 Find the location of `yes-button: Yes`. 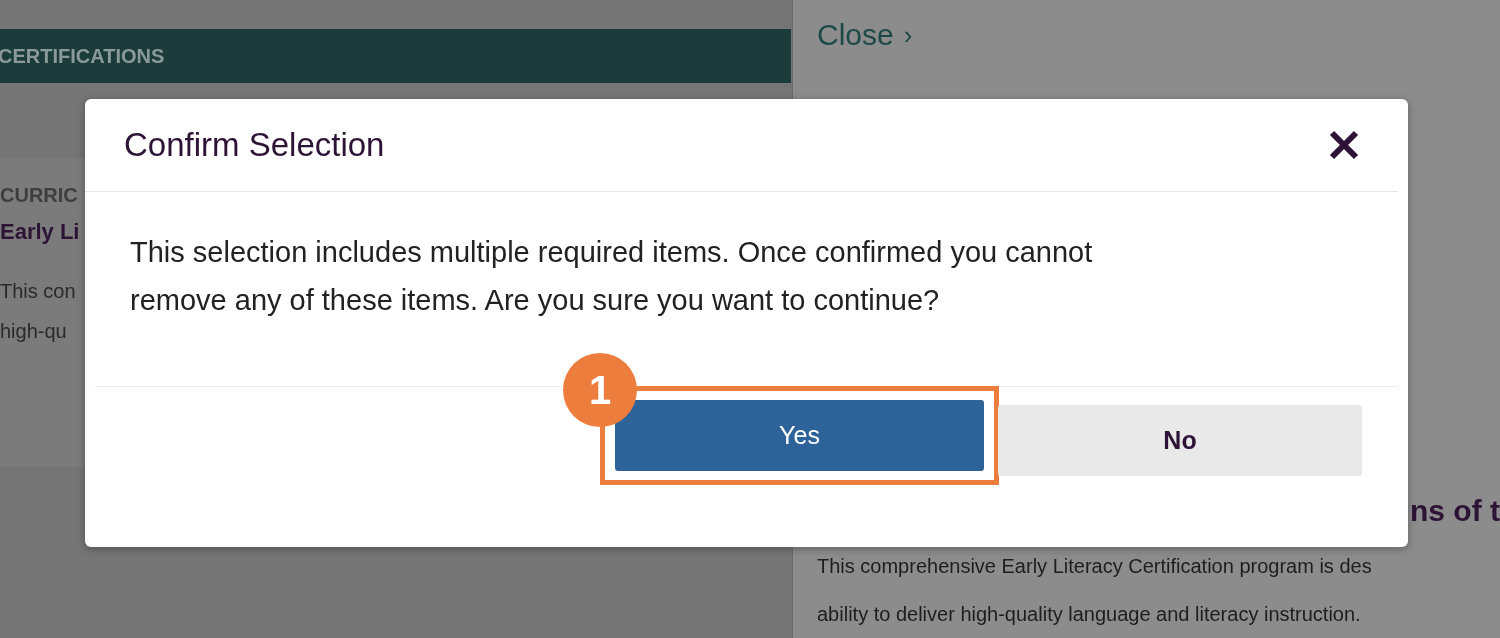

yes-button: Yes is located at coordinates (799, 435).